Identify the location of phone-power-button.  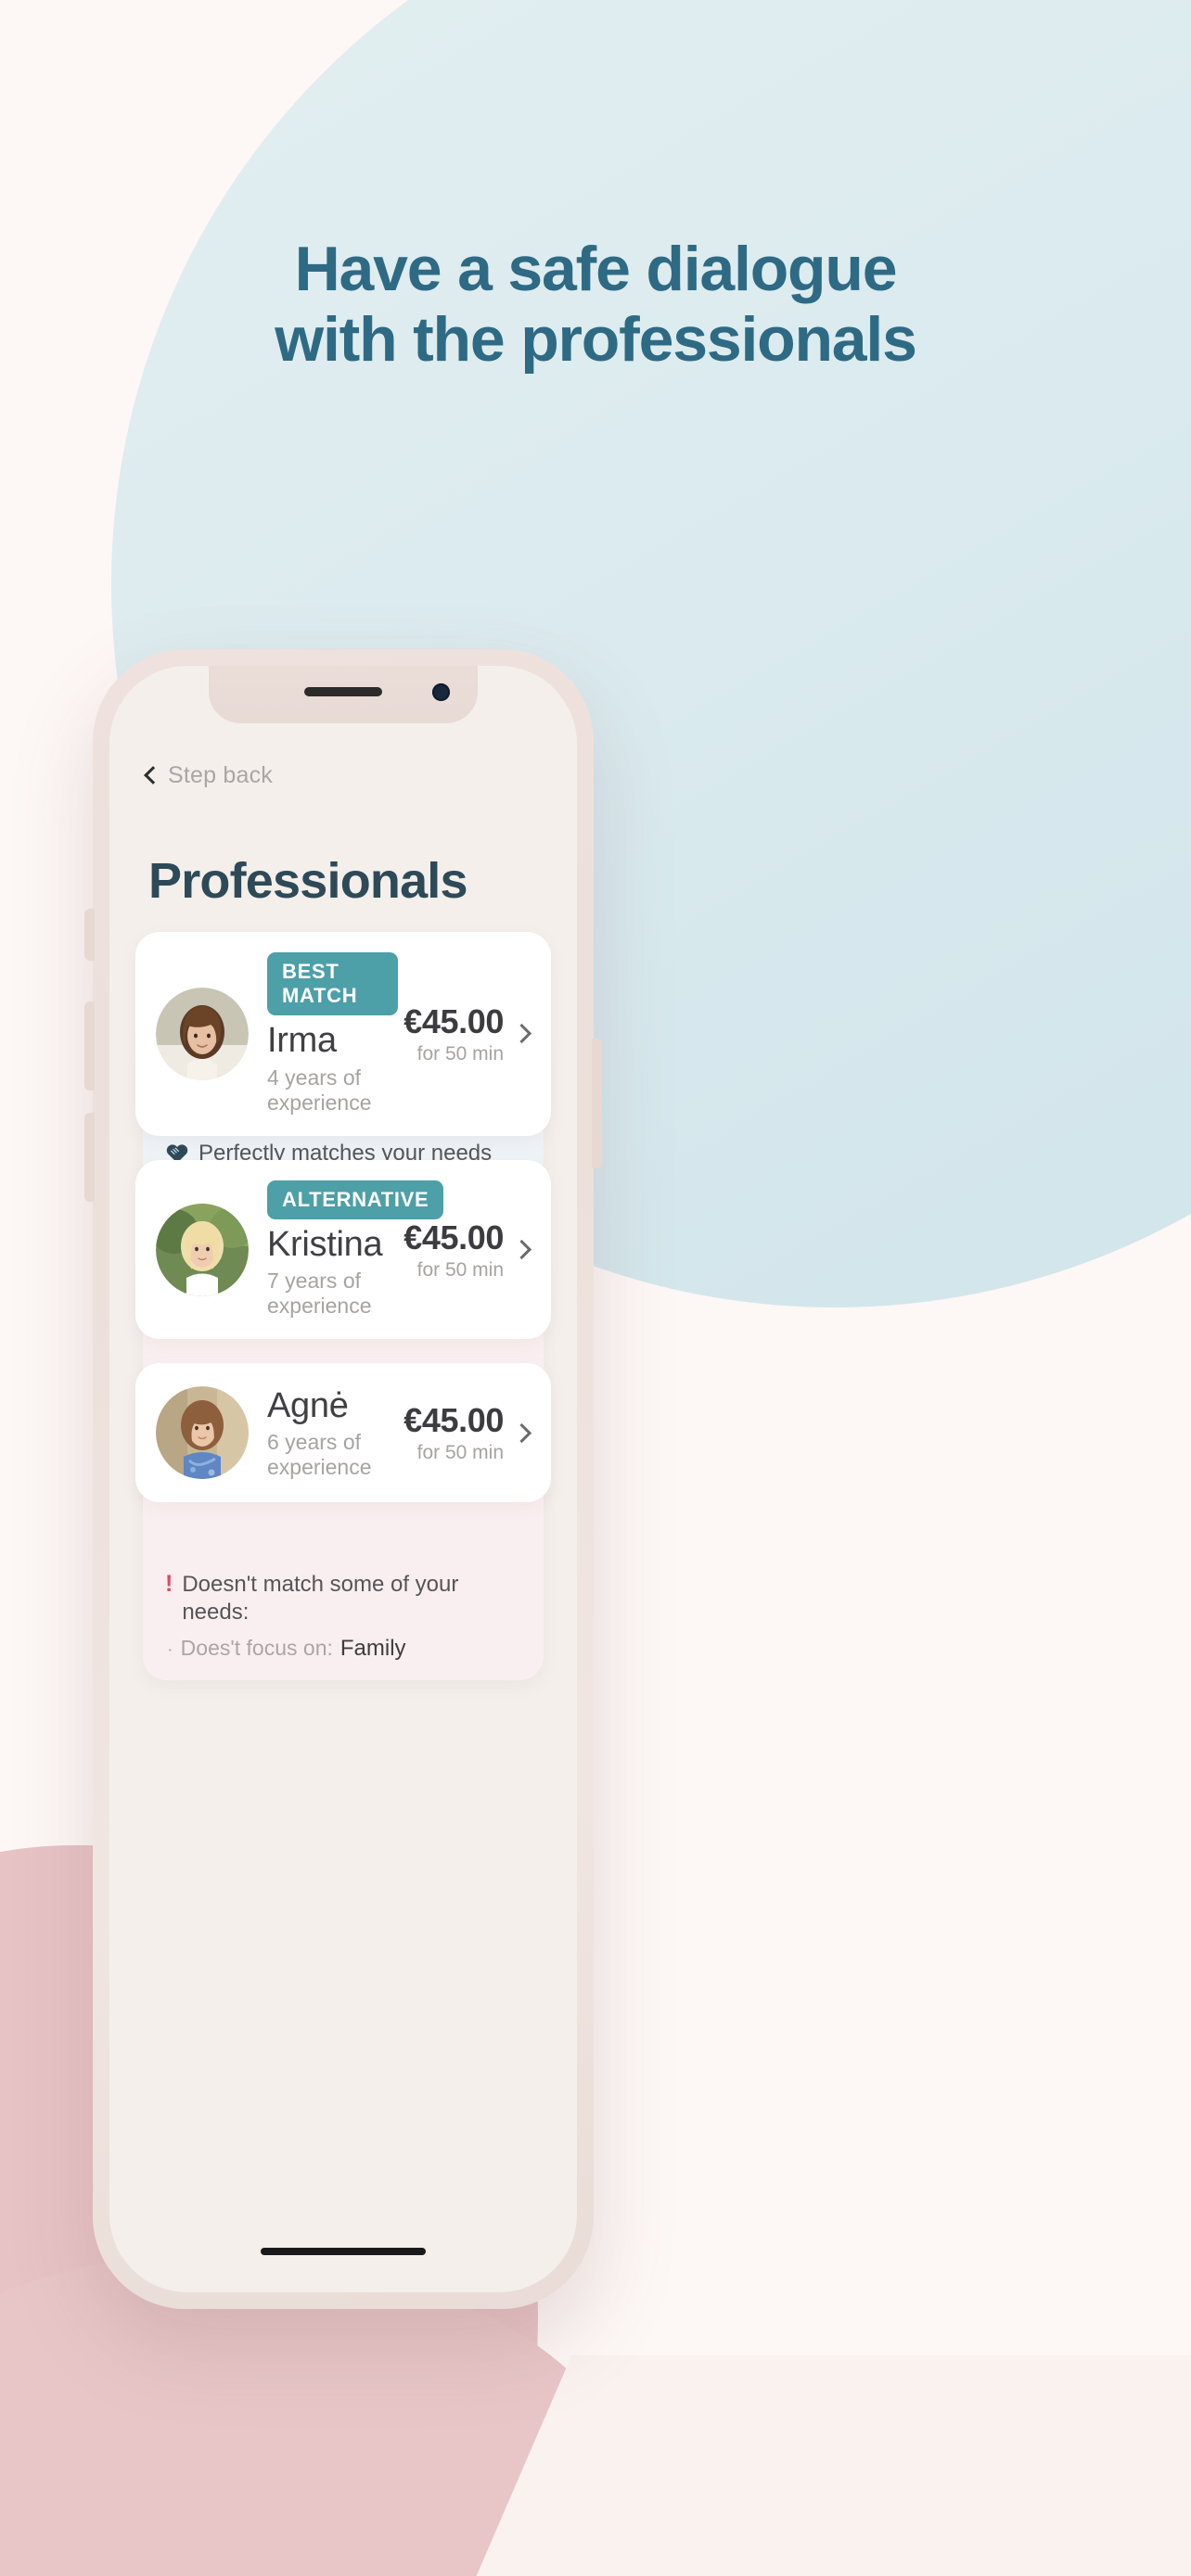
(597, 1103).